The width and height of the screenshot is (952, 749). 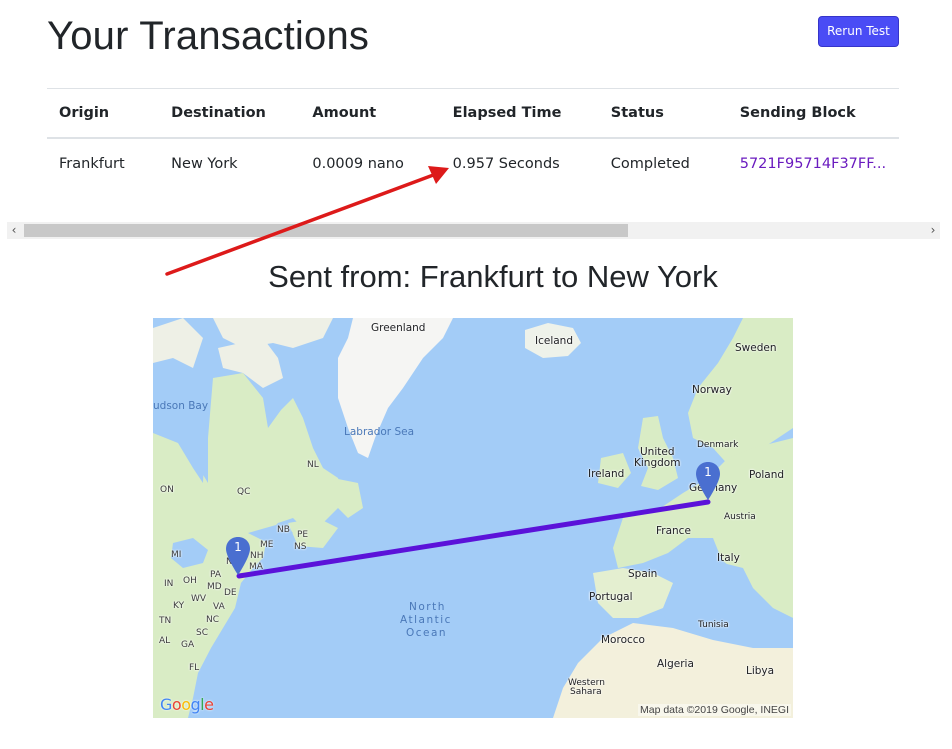 What do you see at coordinates (181, 406) in the screenshot?
I see `label-hudson-bay: udson Bay` at bounding box center [181, 406].